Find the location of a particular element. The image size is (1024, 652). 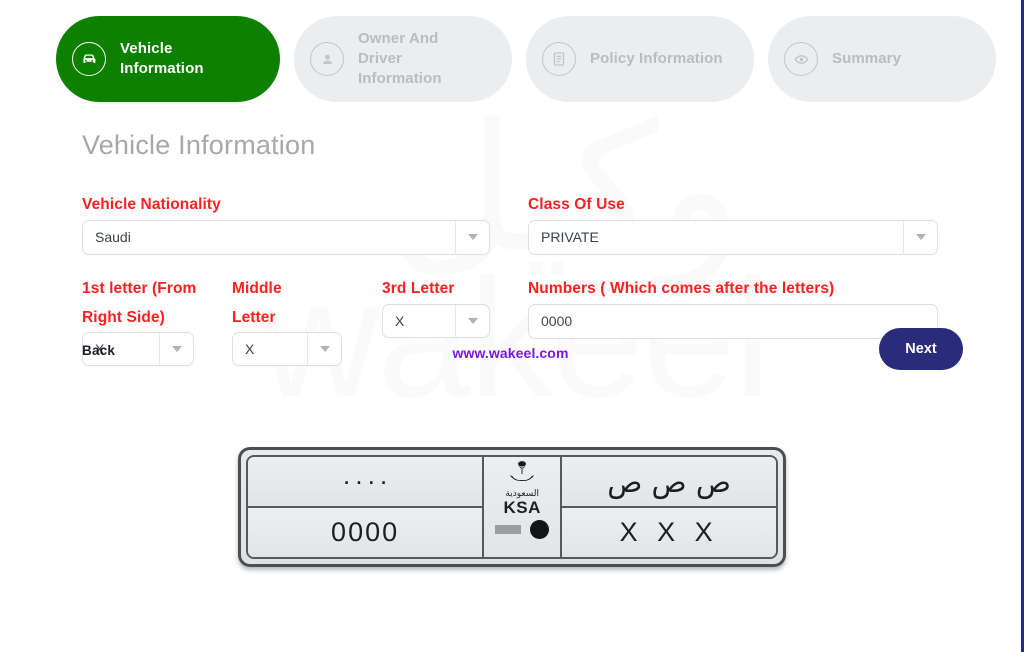

plate-emblem-column: السعودية KSA is located at coordinates (522, 507).